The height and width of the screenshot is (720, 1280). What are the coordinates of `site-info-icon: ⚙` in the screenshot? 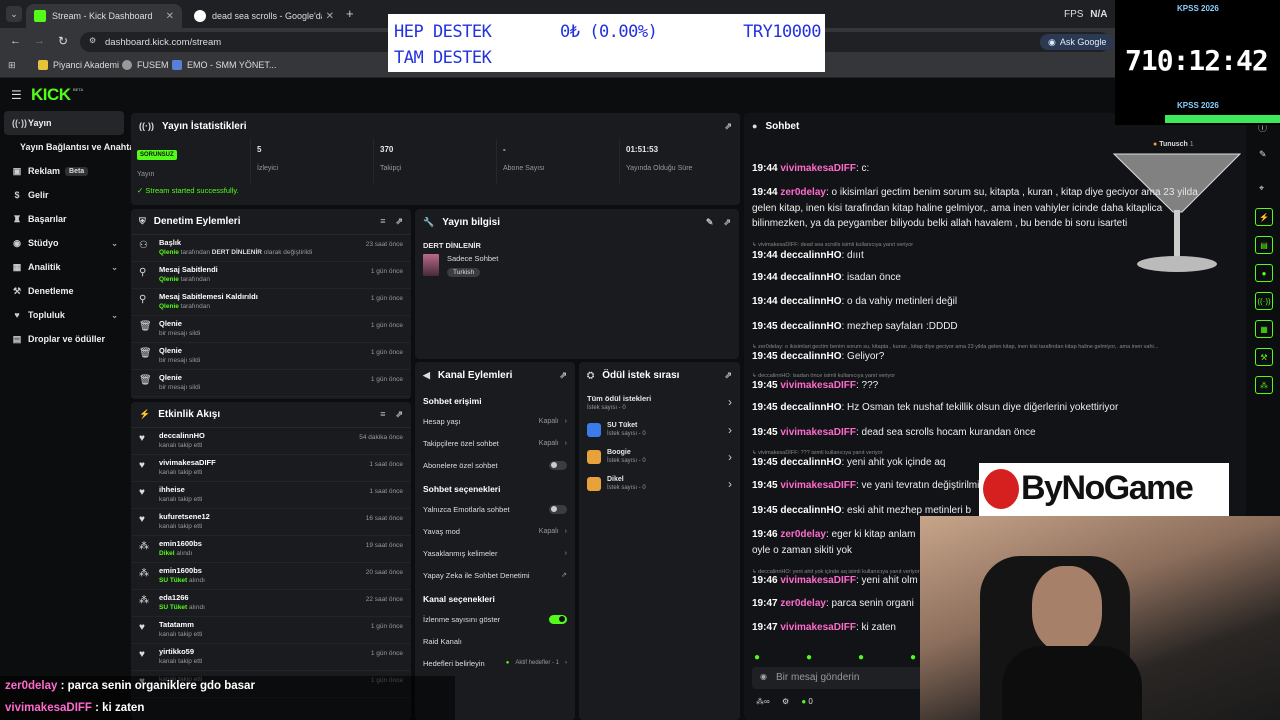 It's located at (92, 40).